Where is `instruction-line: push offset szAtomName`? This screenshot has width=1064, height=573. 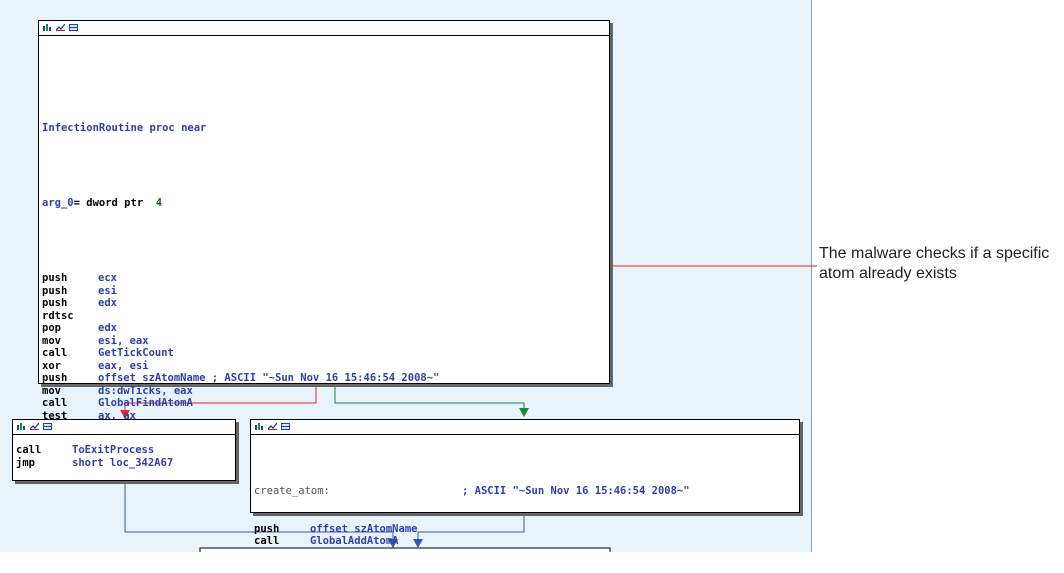
instruction-line: push offset szAtomName is located at coordinates (472, 529).